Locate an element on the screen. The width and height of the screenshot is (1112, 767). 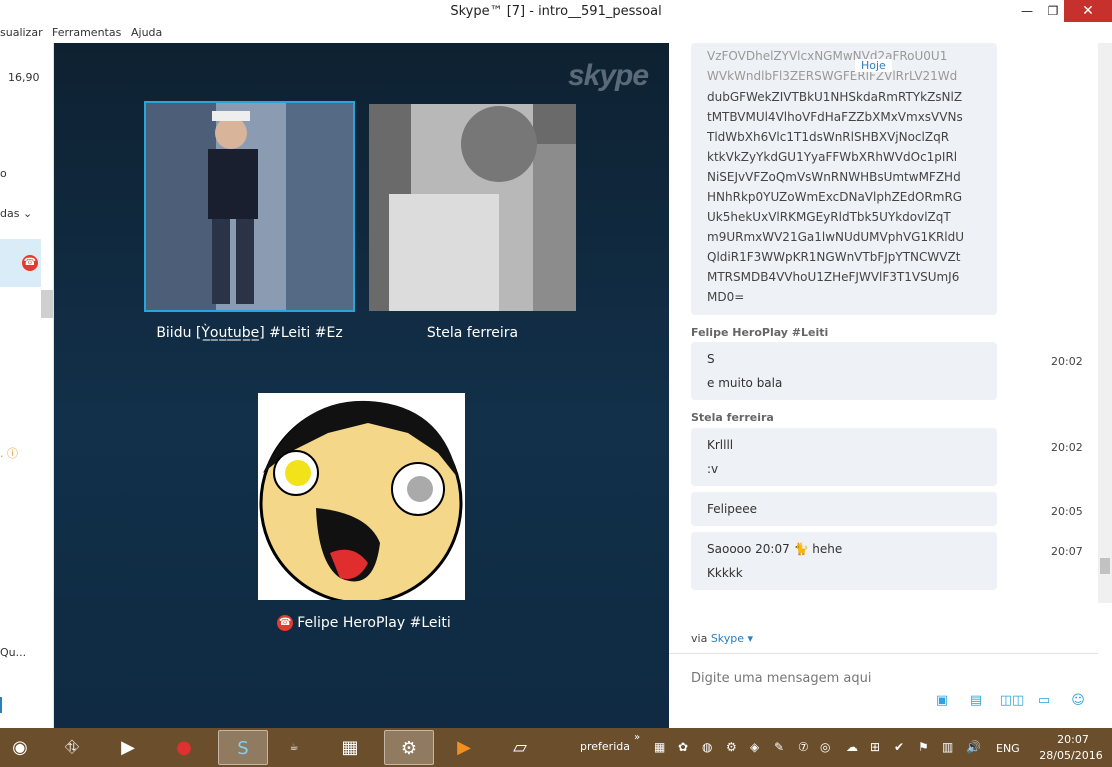
message-text: S is located at coordinates (711, 359).